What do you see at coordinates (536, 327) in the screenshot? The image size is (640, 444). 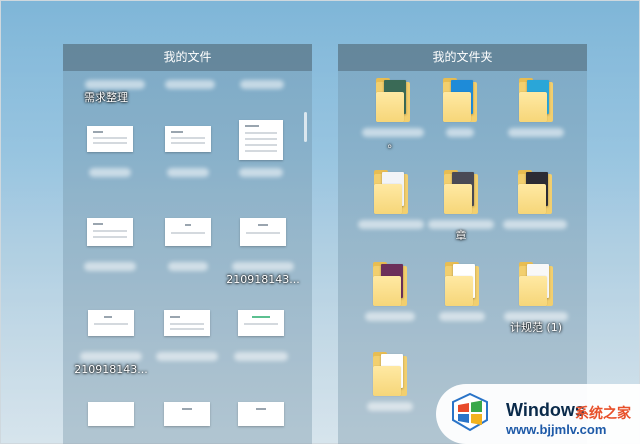 I see `folder-label: 计规范 (1)` at bounding box center [536, 327].